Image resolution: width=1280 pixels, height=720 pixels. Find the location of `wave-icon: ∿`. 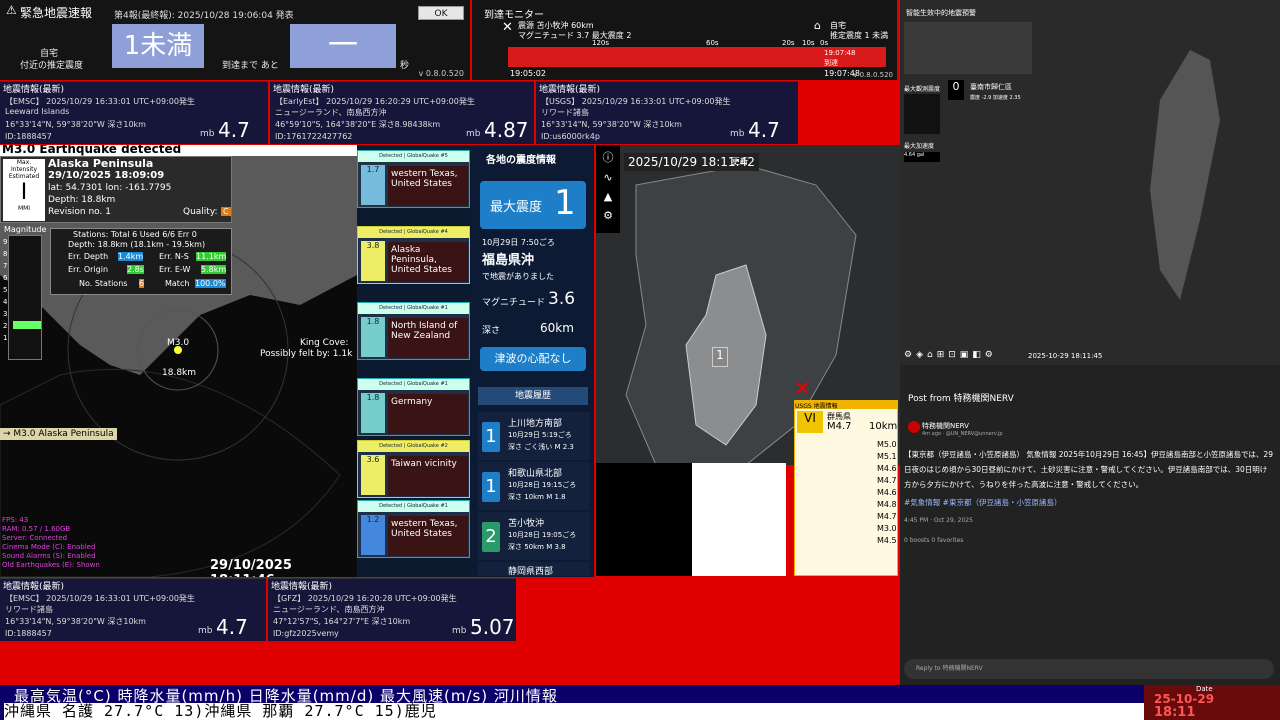

wave-icon: ∿ is located at coordinates (608, 177).